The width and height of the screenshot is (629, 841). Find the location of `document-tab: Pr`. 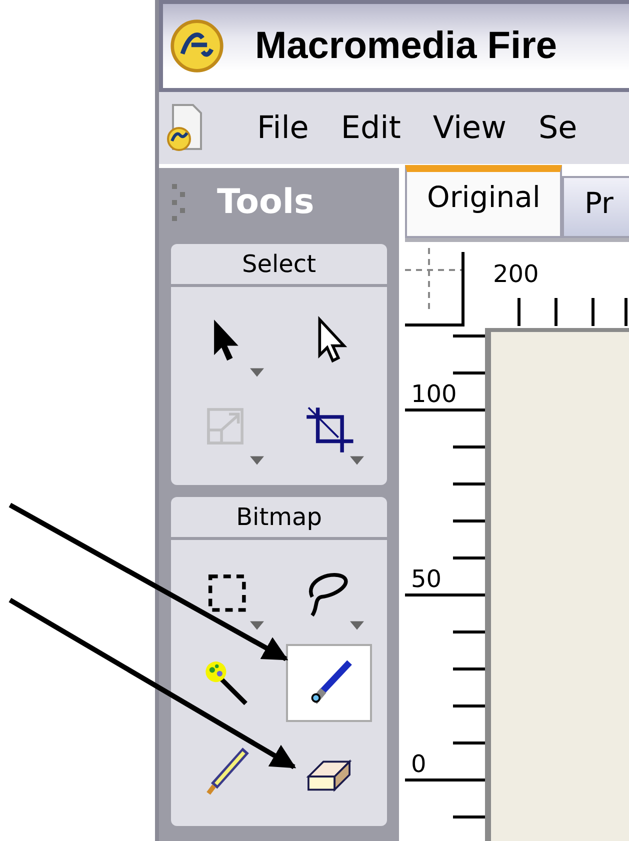

document-tab: Pr is located at coordinates (595, 207).